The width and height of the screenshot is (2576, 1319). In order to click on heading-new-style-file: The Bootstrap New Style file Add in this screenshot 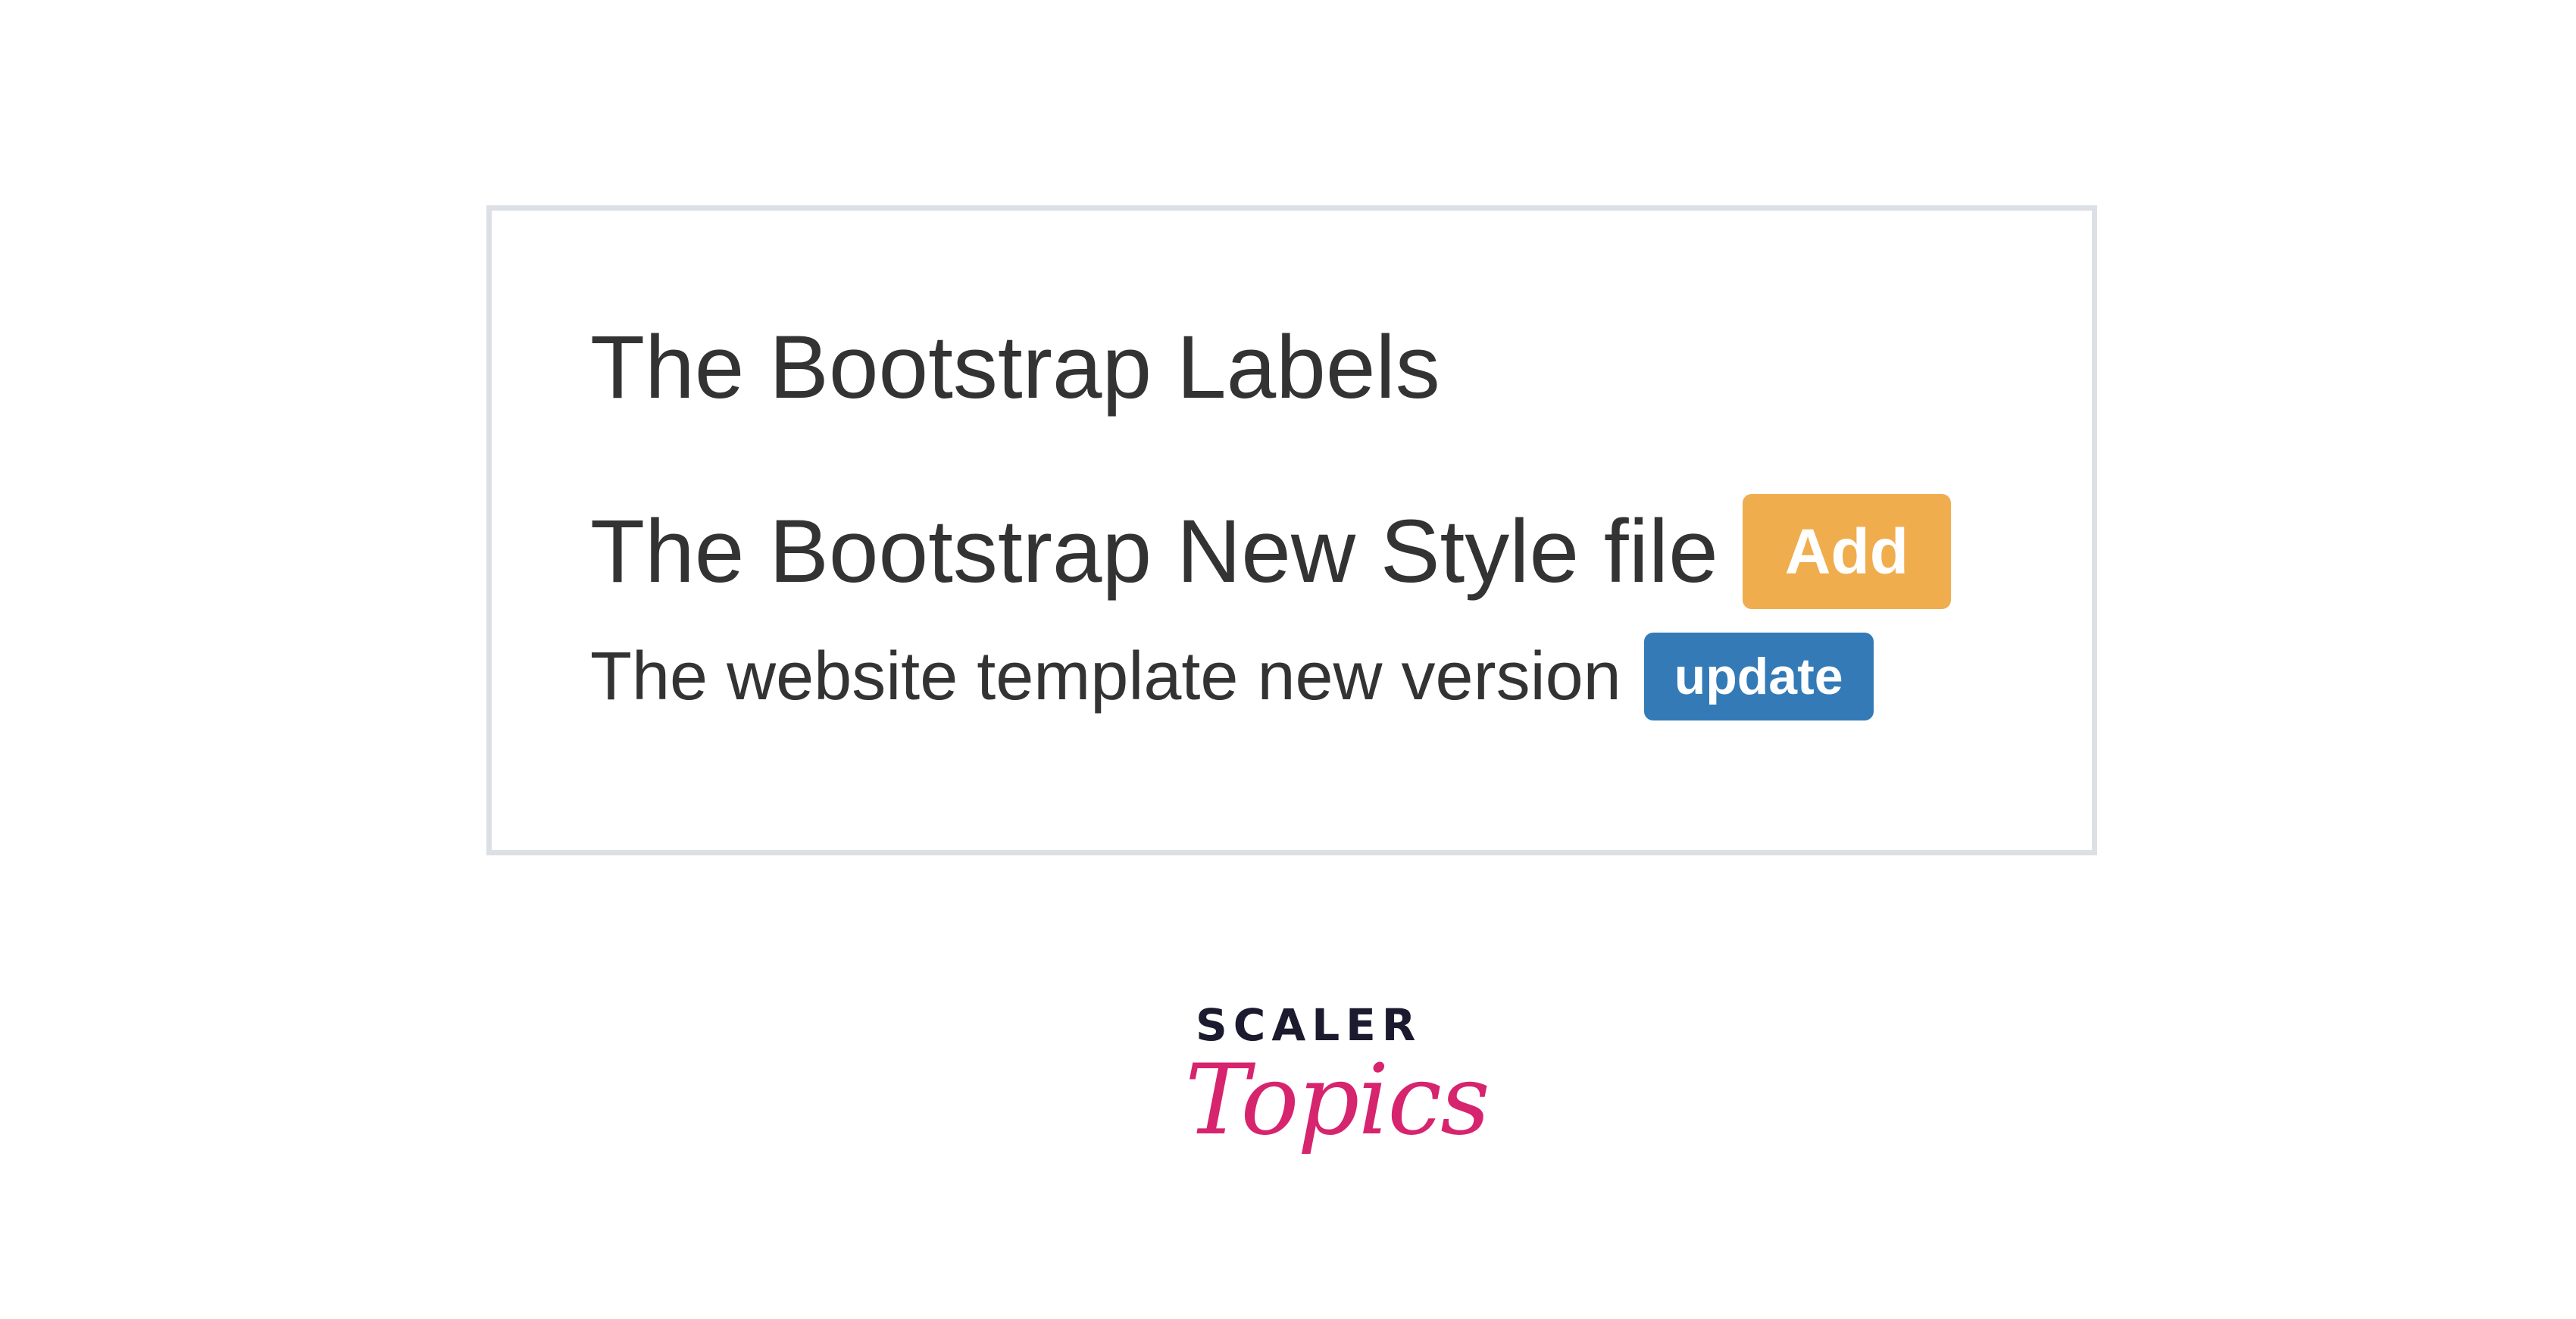, I will do `click(1271, 551)`.